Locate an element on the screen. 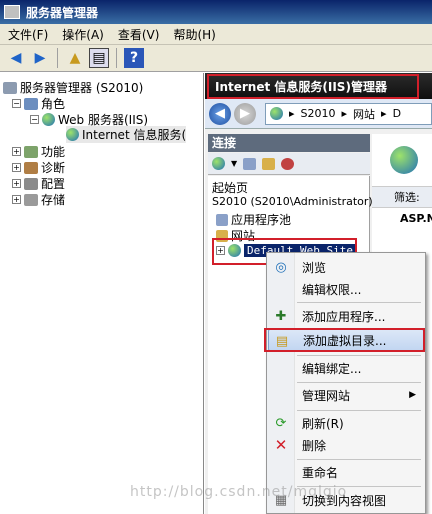 Image resolution: width=432 pixels, height=514 pixels. breadcrumb-server: S2010 is located at coordinates (318, 113).